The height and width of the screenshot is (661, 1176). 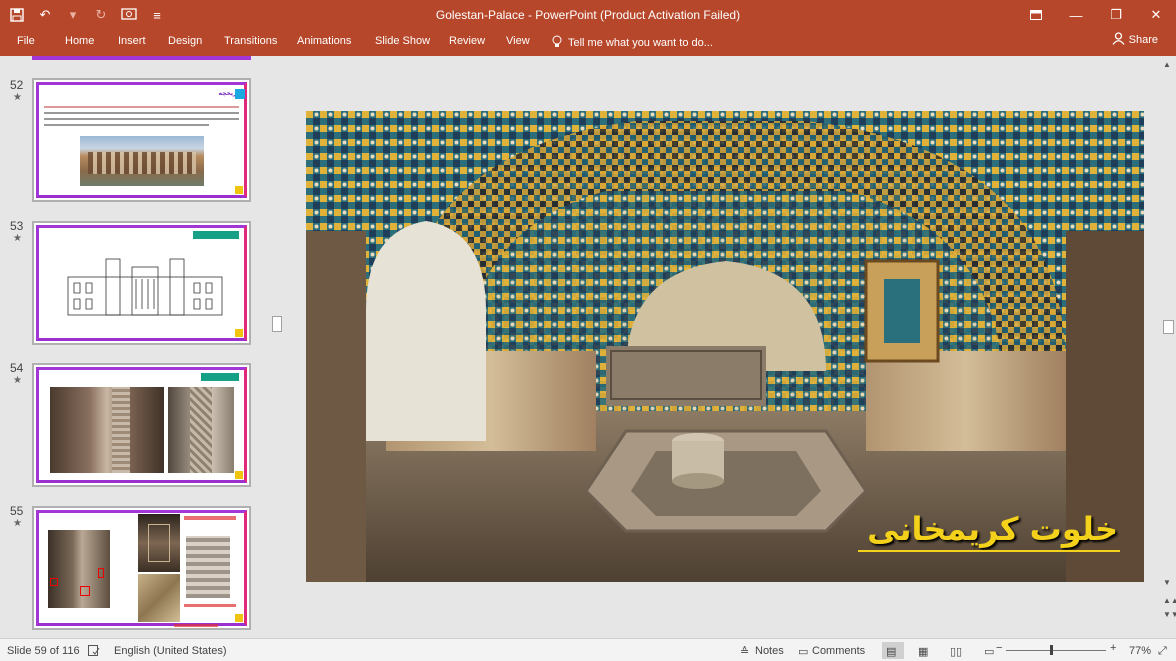 I want to click on door-panel, so click(x=159, y=543).